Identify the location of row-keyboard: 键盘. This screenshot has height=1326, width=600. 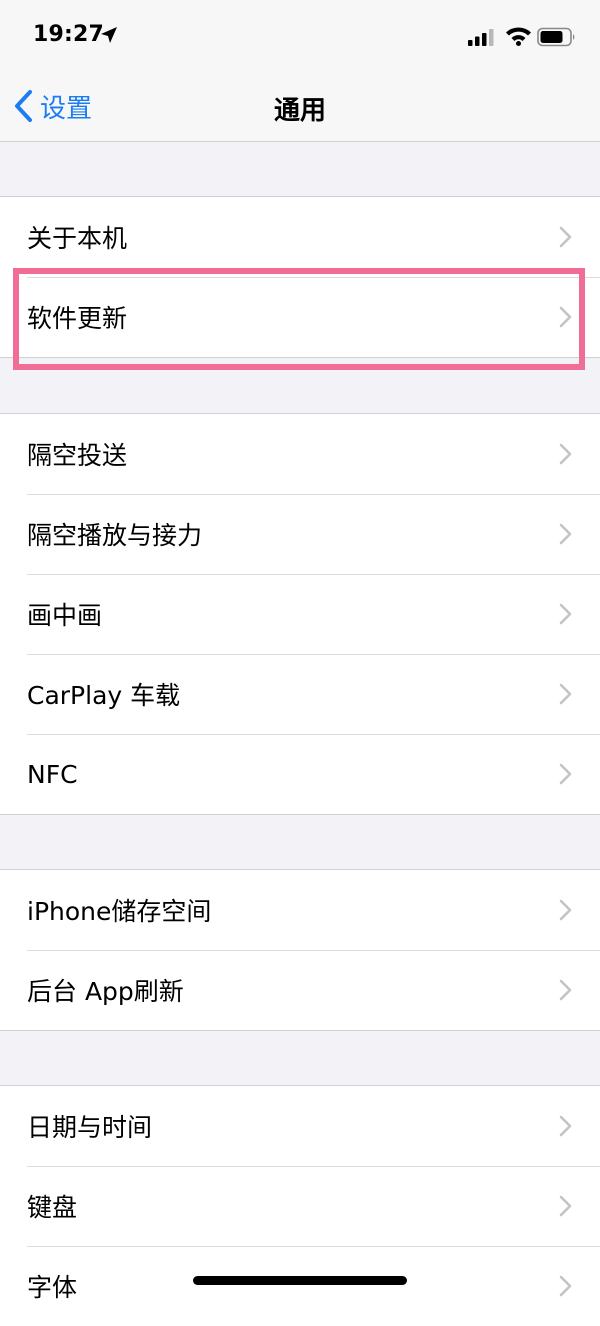
(300, 1206).